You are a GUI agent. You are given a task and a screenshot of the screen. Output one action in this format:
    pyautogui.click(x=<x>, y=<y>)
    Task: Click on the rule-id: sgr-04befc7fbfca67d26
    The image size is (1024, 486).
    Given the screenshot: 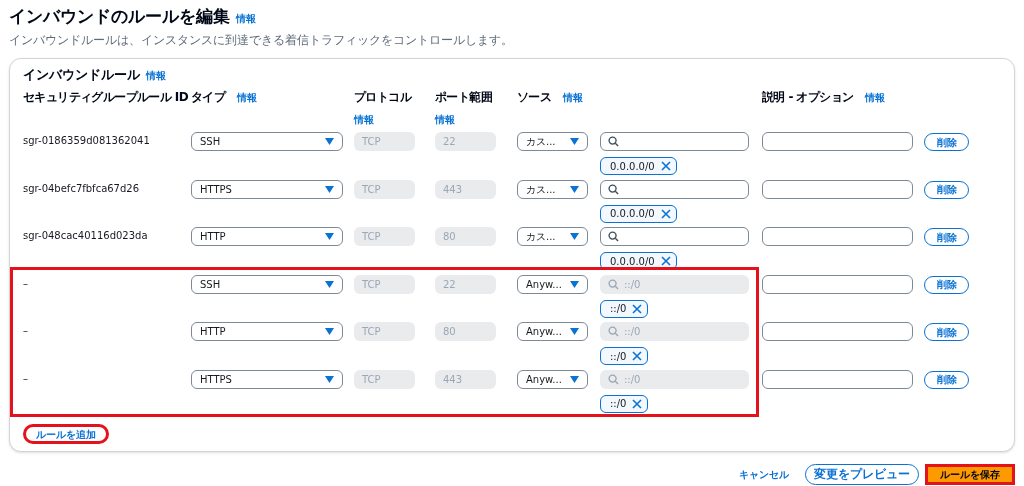 What is the action you would take?
    pyautogui.click(x=82, y=188)
    